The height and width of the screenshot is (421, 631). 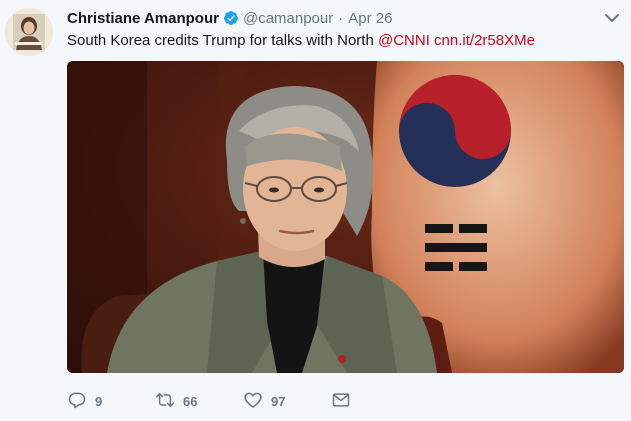 I want to click on retweet-count: 66, so click(x=190, y=401).